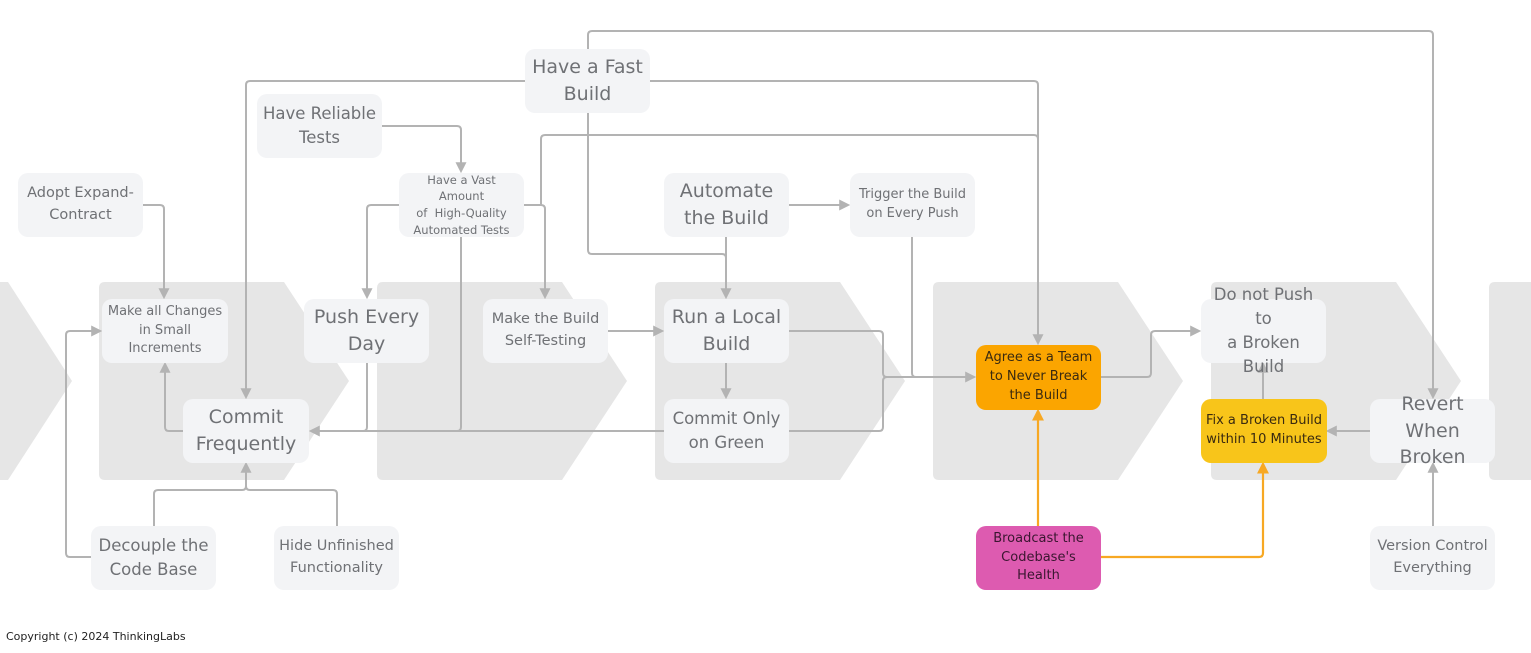 This screenshot has height=653, width=1531. I want to click on connector-push-to-commit, so click(365, 397).